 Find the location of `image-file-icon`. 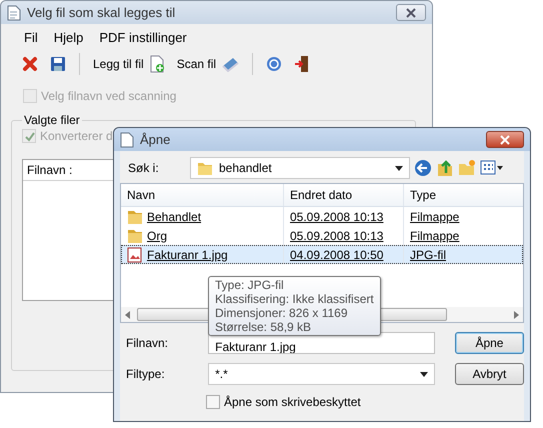

image-file-icon is located at coordinates (135, 254).